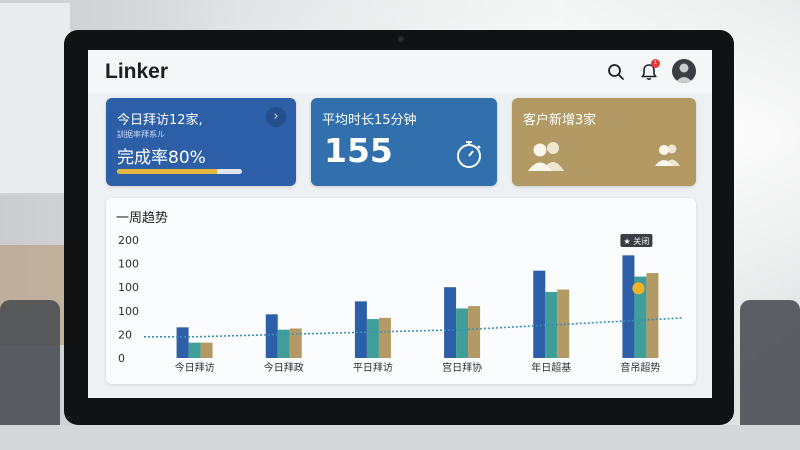  Describe the element at coordinates (546, 156) in the screenshot. I see `people-icon` at that location.